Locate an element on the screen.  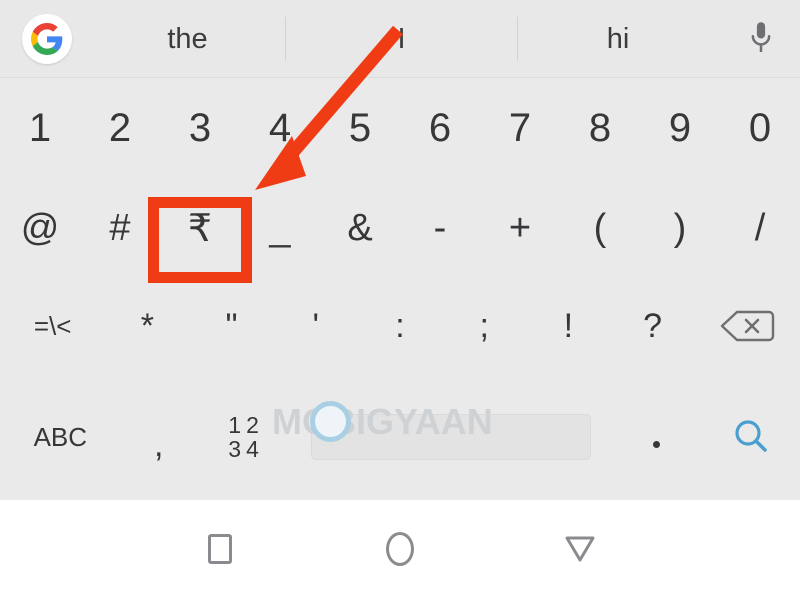
key-hyphen: - is located at coordinates (440, 228).